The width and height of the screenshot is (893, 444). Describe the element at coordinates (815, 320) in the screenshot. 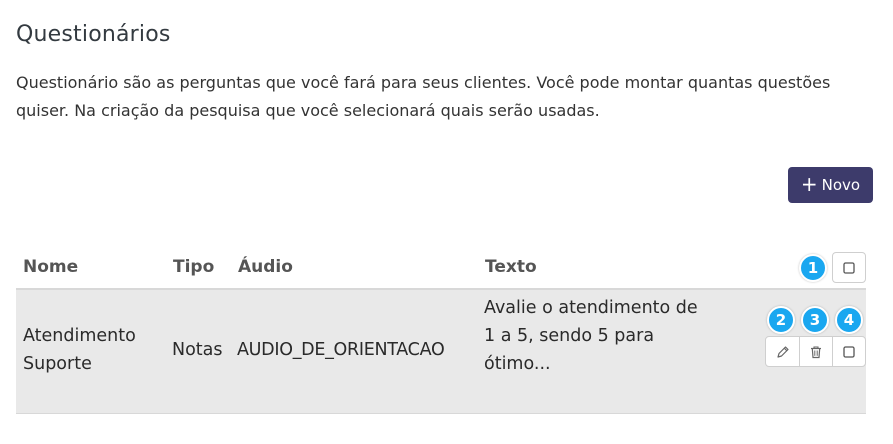

I see `callout-badge-3: 3` at that location.